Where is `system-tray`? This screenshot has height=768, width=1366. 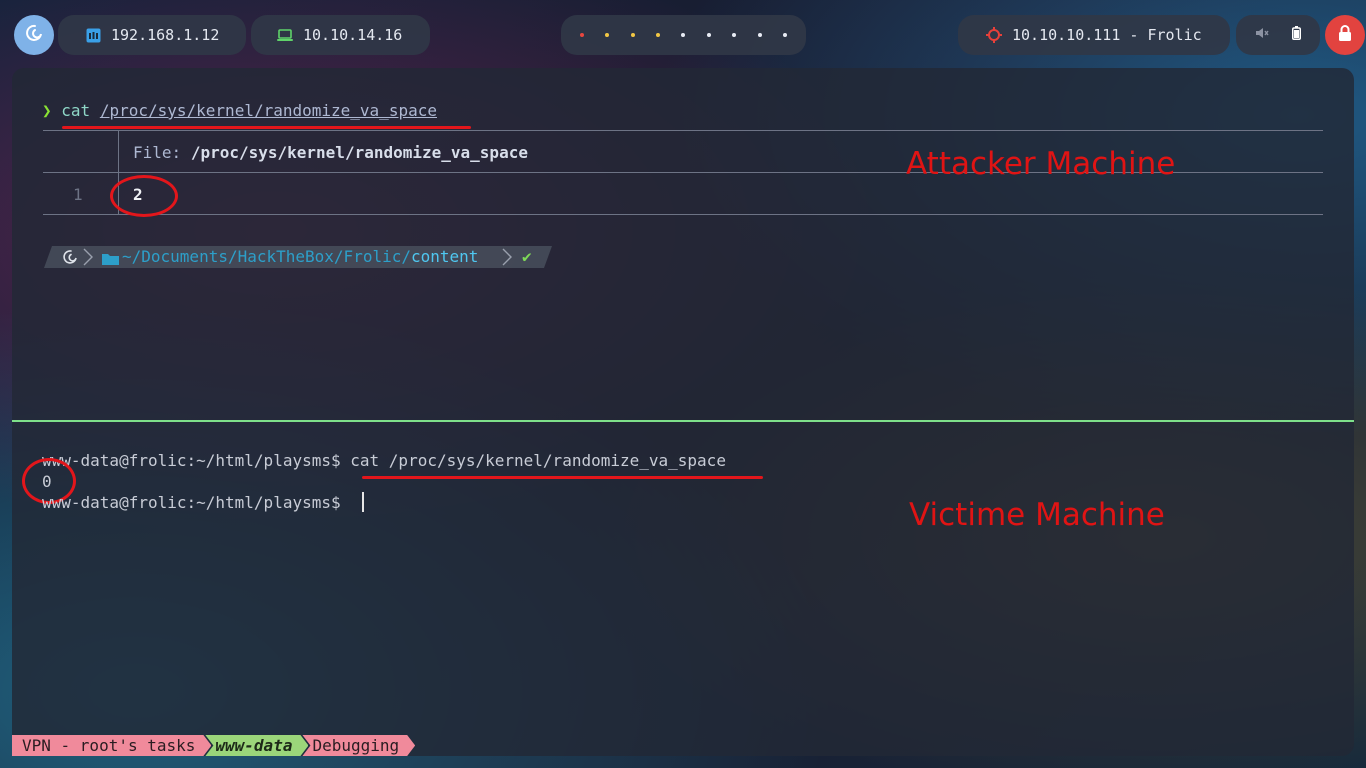
system-tray is located at coordinates (1278, 35).